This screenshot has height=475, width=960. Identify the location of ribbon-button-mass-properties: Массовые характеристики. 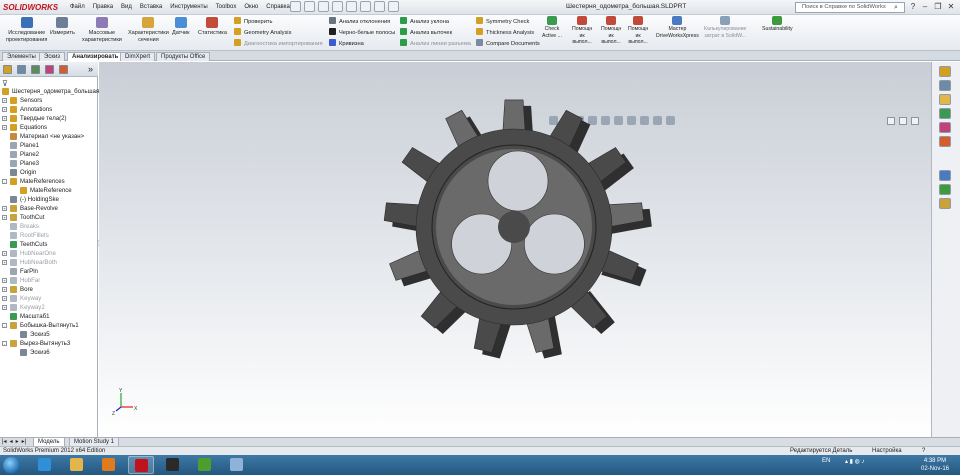
(102, 30).